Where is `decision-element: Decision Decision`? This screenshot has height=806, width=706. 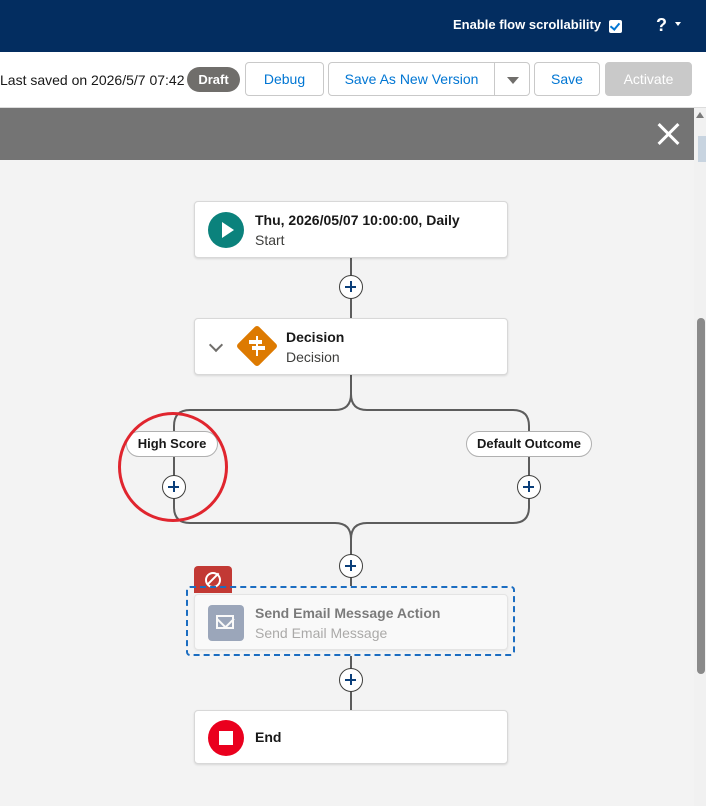 decision-element: Decision Decision is located at coordinates (351, 346).